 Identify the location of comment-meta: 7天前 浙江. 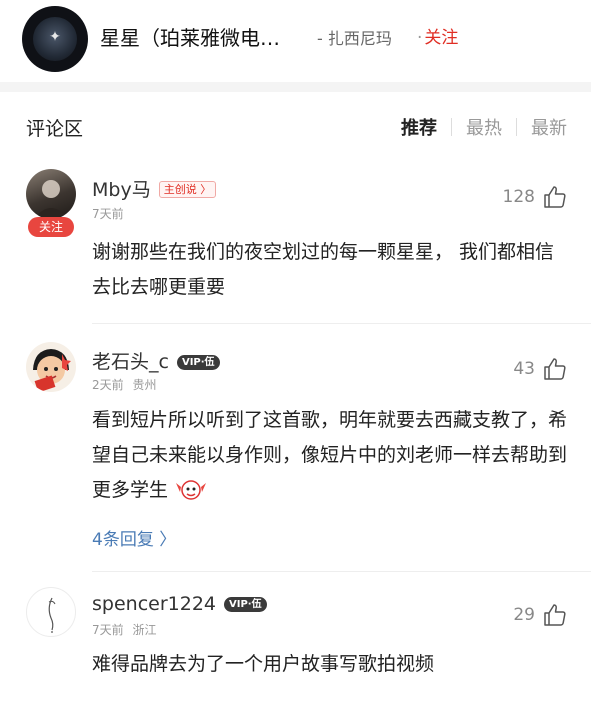
(124, 629).